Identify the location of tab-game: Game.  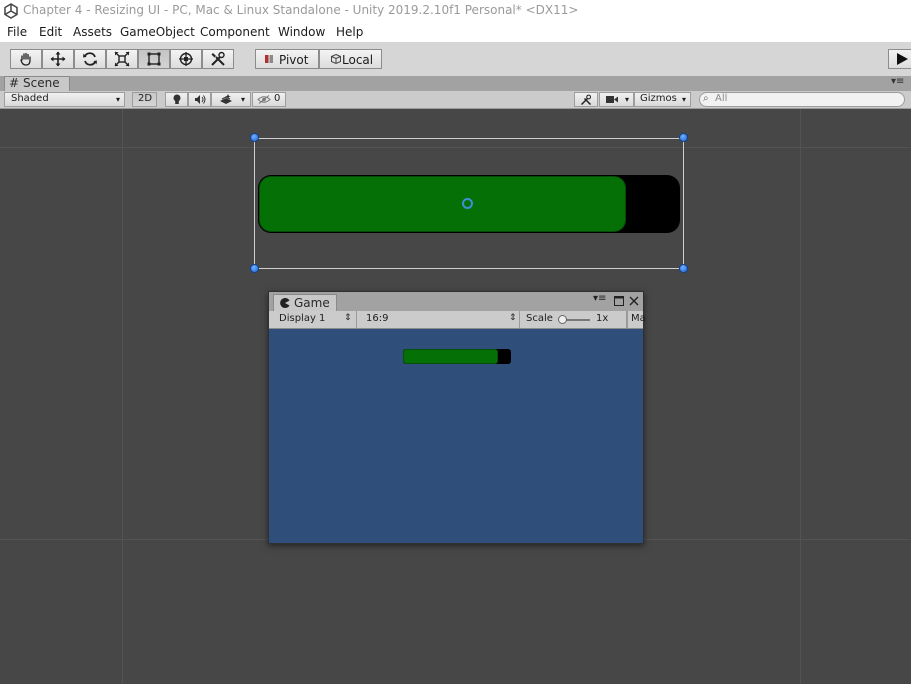
(305, 302).